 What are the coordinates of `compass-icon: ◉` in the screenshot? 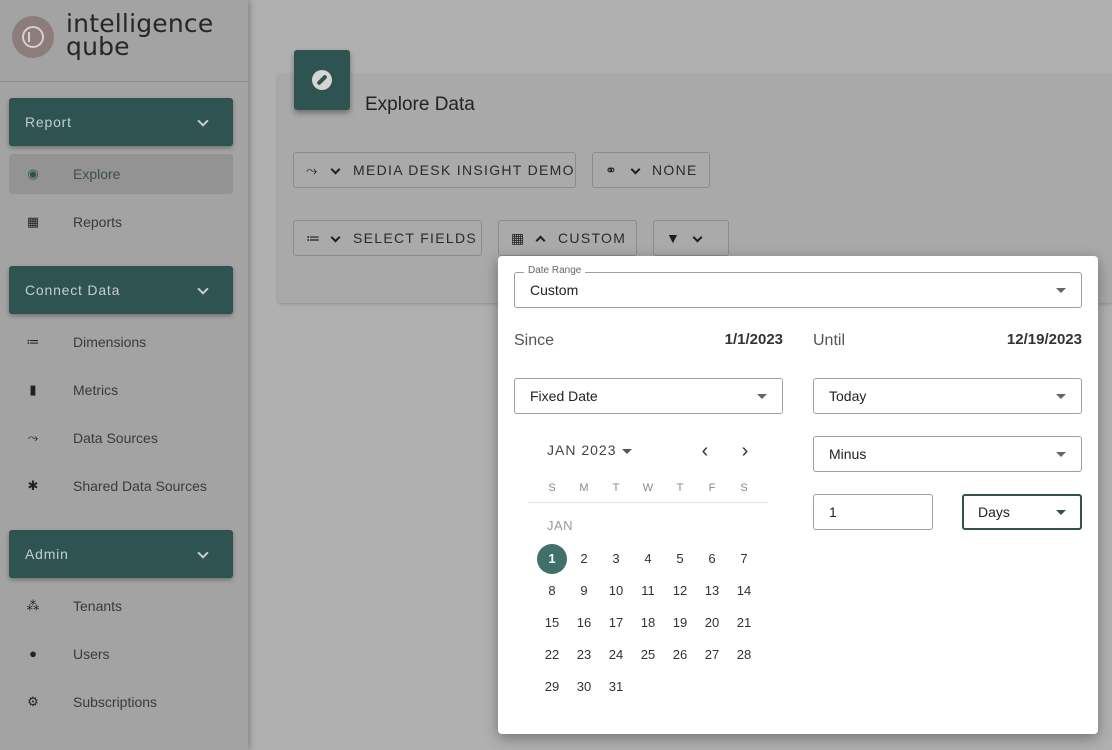 It's located at (33, 173).